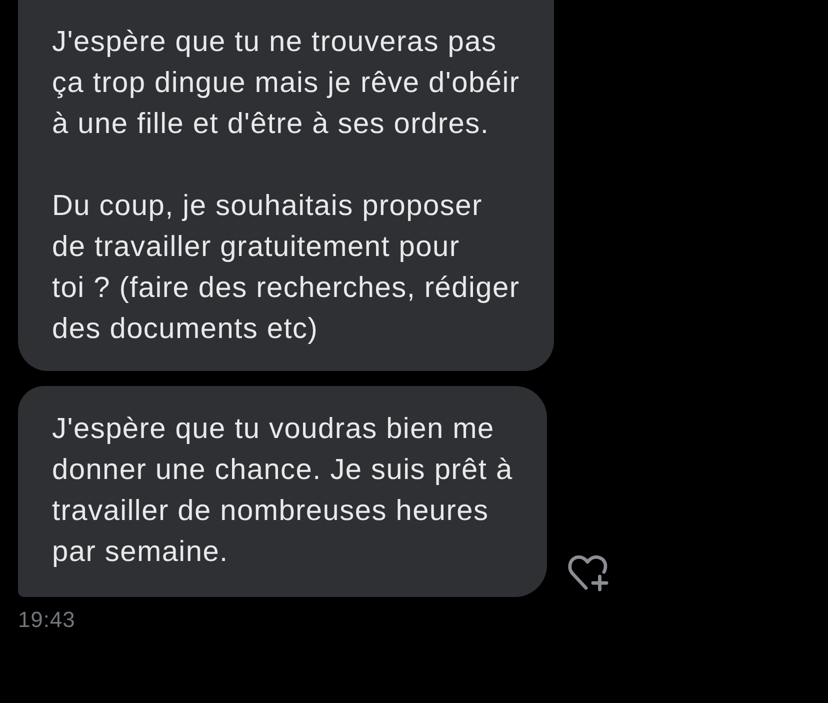  Describe the element at coordinates (286, 268) in the screenshot. I see `message-text: Du coup, je souhaitais proposer de travailler gratuitement pour toi ? (faire des recherches, rédiger des documents etc)` at that location.